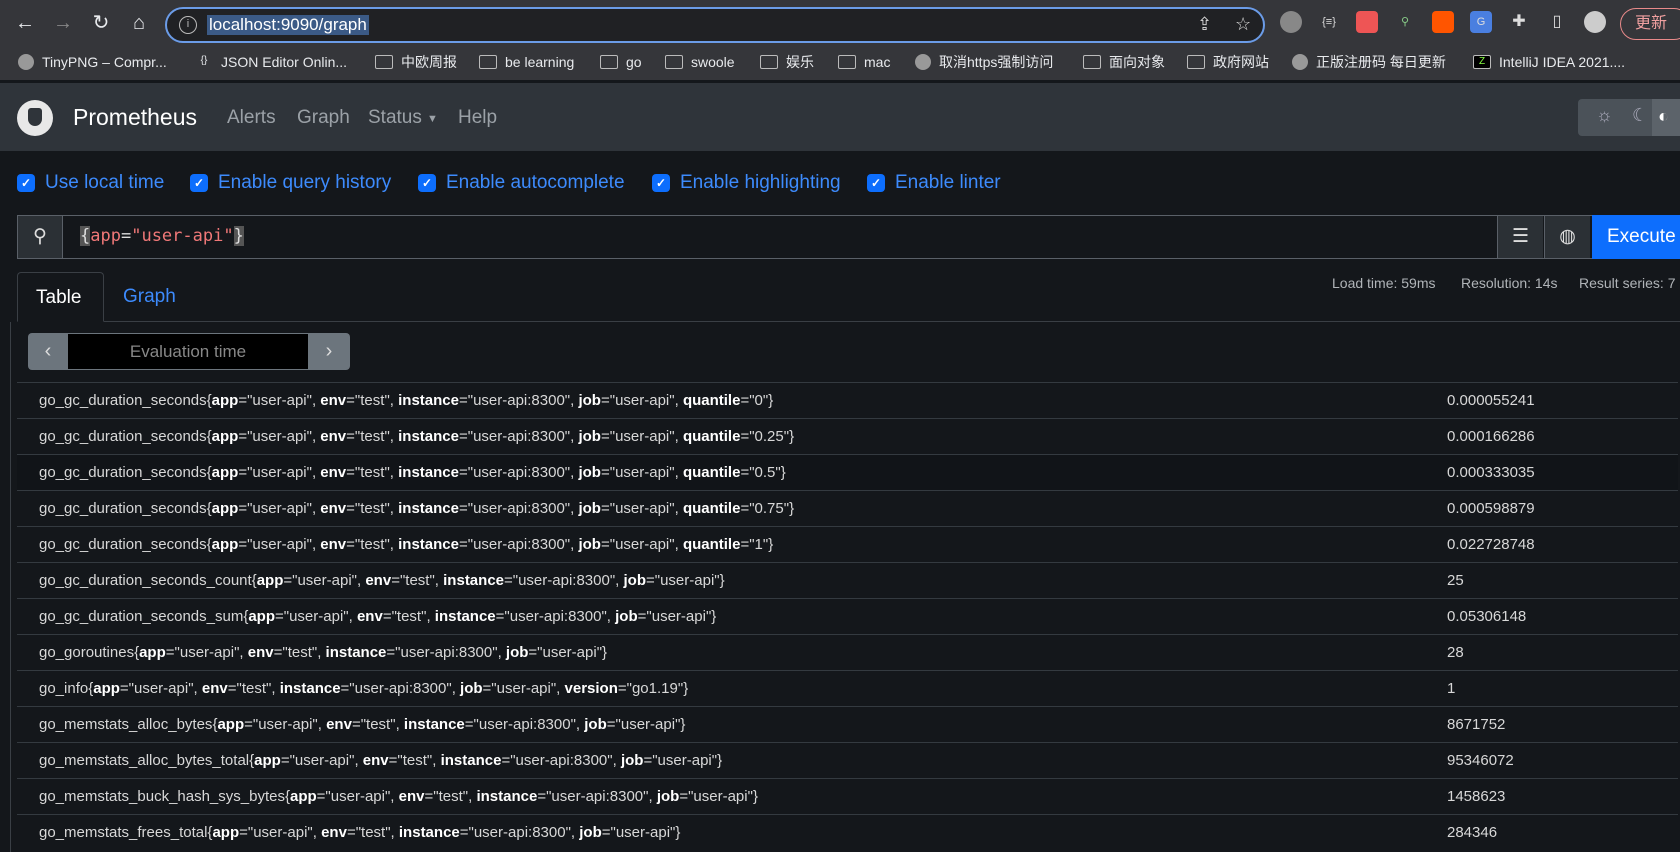 This screenshot has height=852, width=1680. Describe the element at coordinates (139, 23) in the screenshot. I see `home-icon: ⌂` at that location.